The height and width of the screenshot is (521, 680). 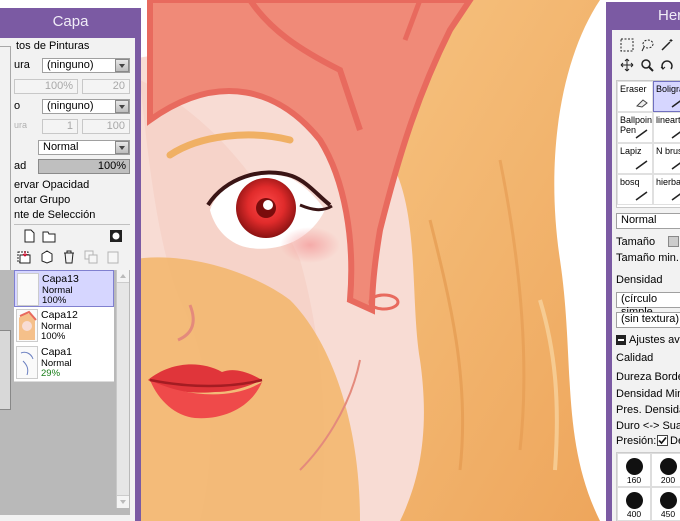 I want to click on size-label: Tamaño, so click(x=636, y=242).